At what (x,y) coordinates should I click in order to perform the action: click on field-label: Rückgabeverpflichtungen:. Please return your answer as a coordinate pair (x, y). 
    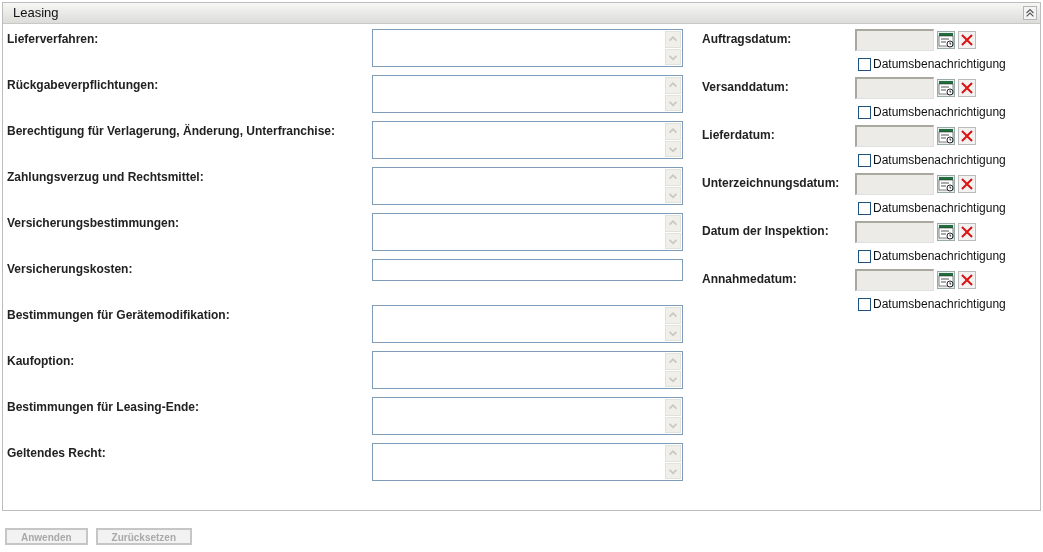
    Looking at the image, I should click on (83, 85).